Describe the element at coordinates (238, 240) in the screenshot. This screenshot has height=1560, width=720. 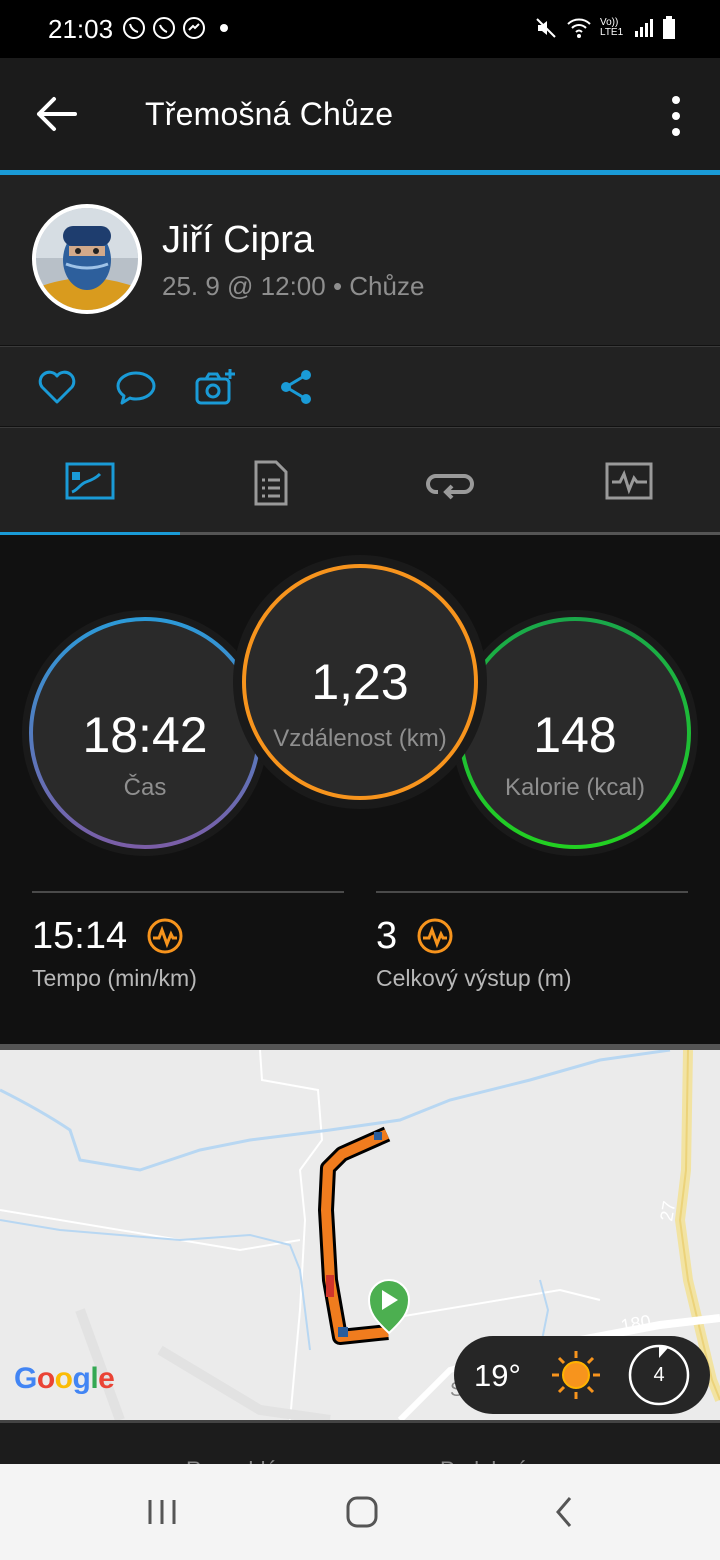
I see `athlete-name: Jiří Cipra` at that location.